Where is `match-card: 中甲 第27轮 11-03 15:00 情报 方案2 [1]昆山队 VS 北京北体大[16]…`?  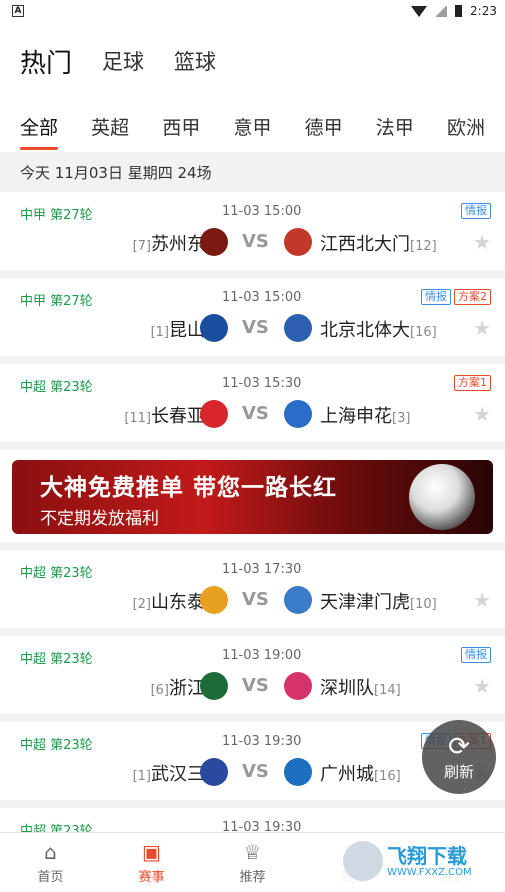
match-card: 中甲 第27轮 11-03 15:00 情报 方案2 [1]昆山队 VS 北京北体大[16]… is located at coordinates (252, 317).